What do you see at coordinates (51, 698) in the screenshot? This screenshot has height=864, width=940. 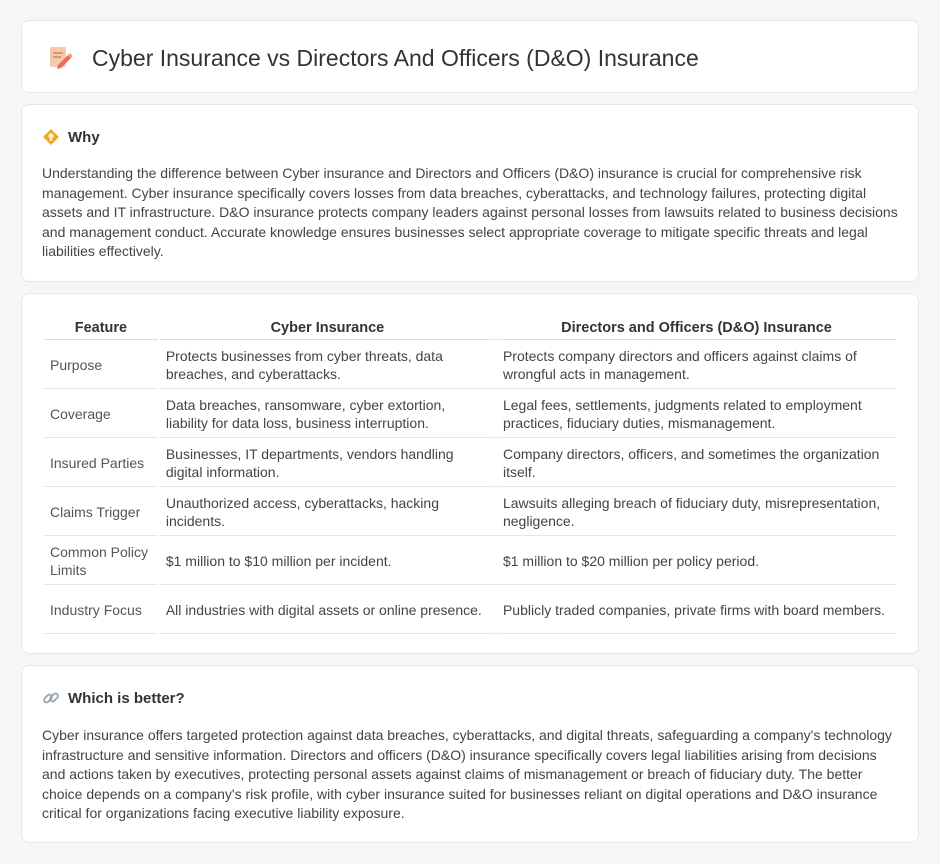 I see `link-icon` at bounding box center [51, 698].